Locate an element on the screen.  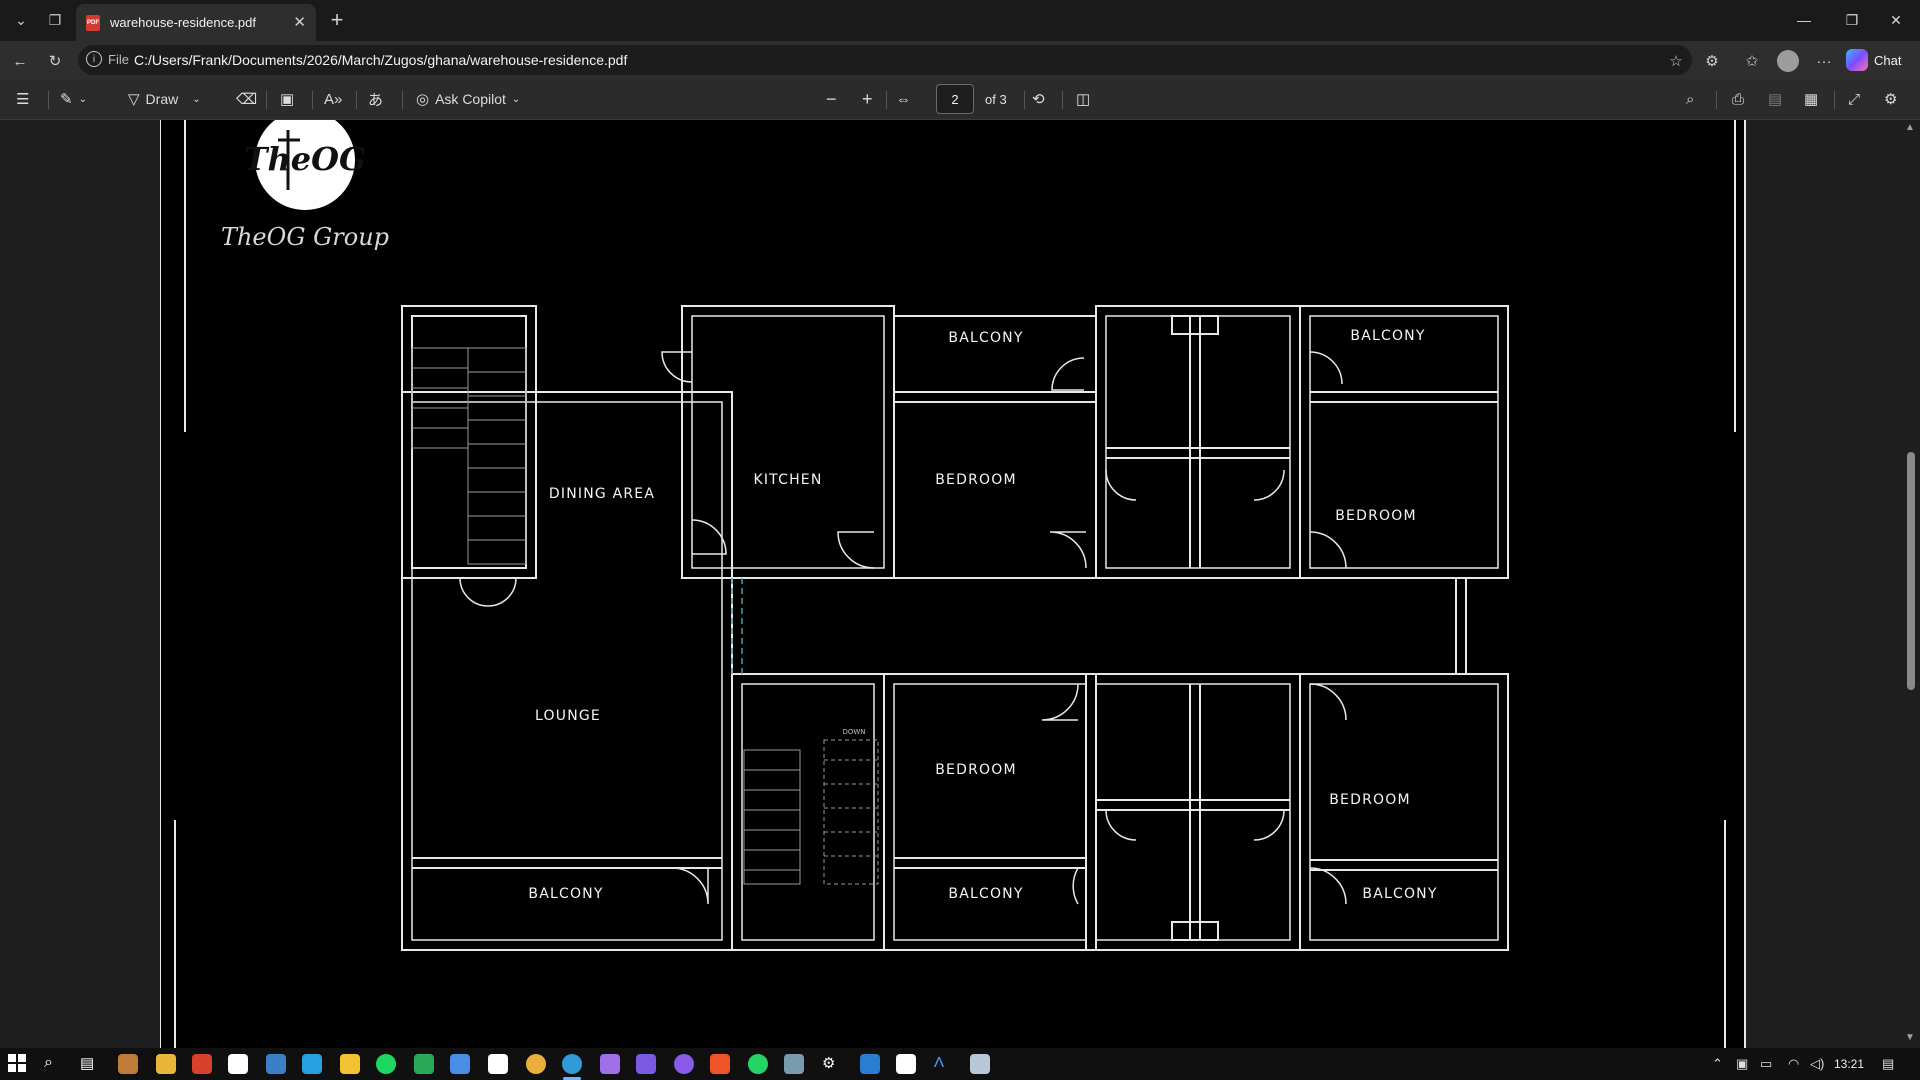
notepad-icon is located at coordinates (980, 1064).